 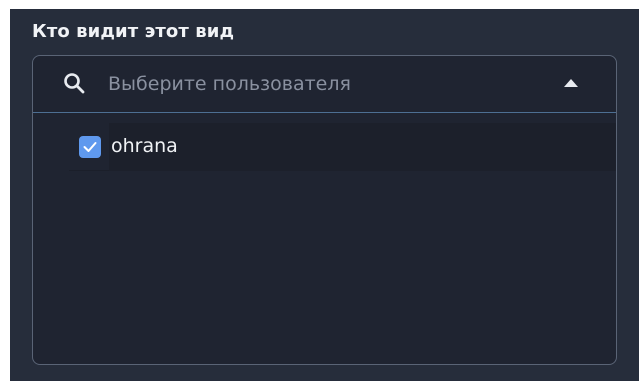 I want to click on checkmark-icon, so click(x=90, y=147).